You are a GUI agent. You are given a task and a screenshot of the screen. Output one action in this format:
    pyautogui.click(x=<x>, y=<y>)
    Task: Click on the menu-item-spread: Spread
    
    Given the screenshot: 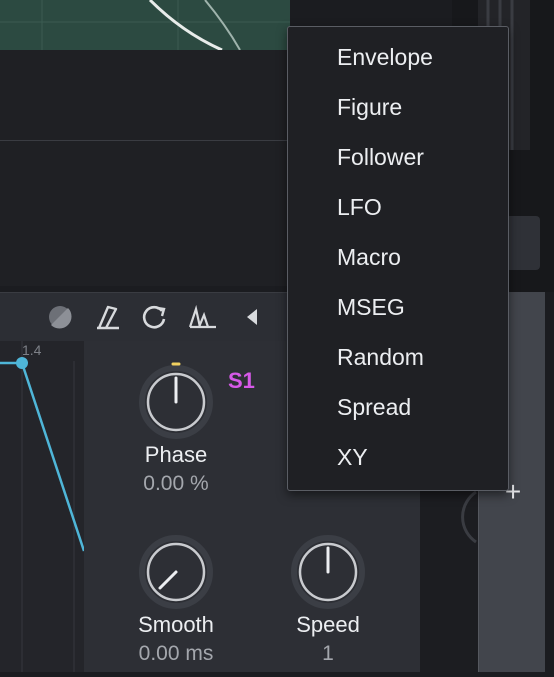 What is the action you would take?
    pyautogui.click(x=398, y=407)
    